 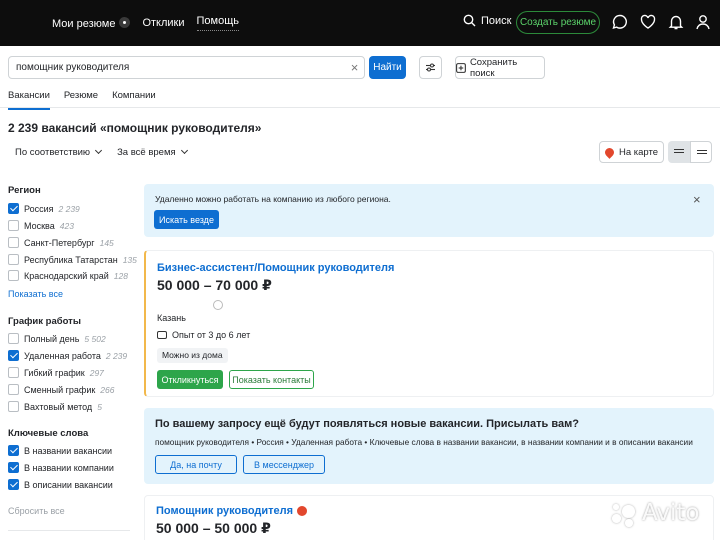 What do you see at coordinates (120, 275) in the screenshot?
I see `option-count: 128` at bounding box center [120, 275].